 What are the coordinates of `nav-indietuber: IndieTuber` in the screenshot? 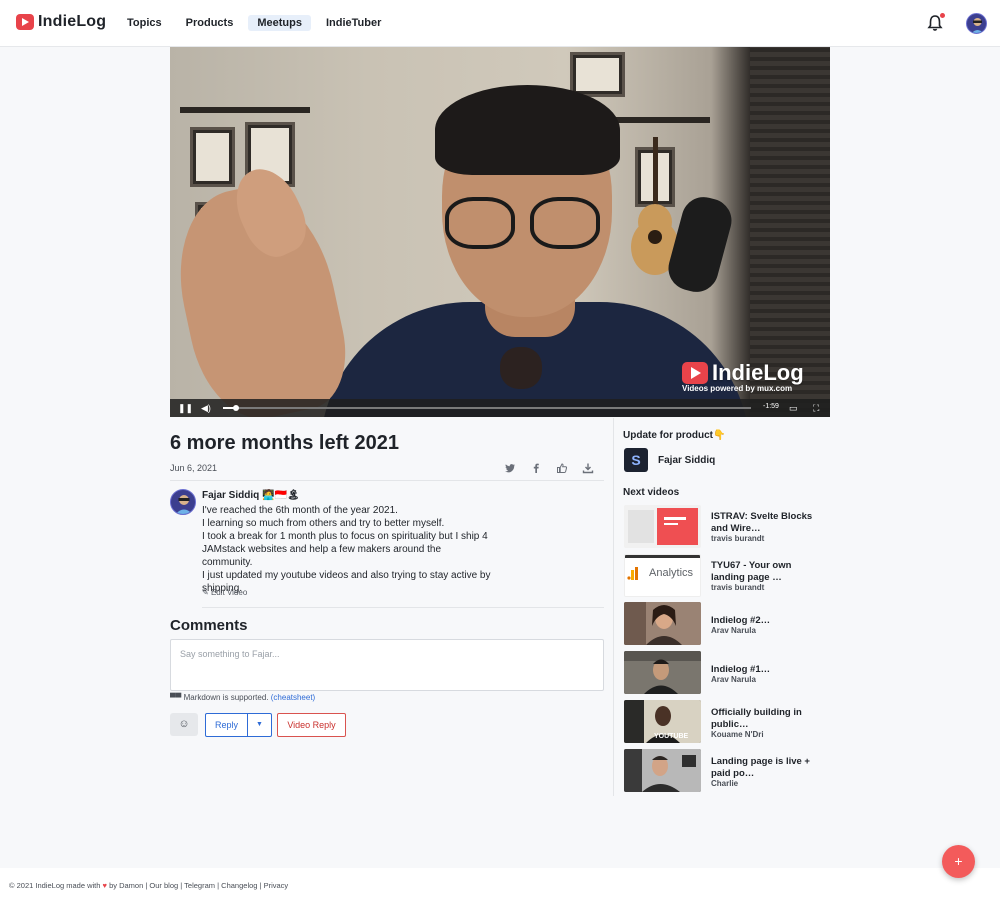 It's located at (353, 23).